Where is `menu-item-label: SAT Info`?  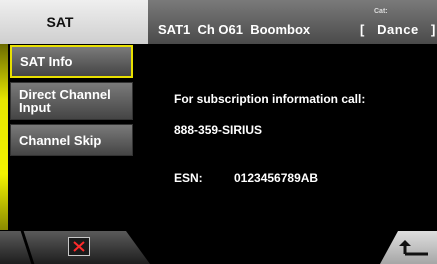
menu-item-label: SAT Info is located at coordinates (46, 61).